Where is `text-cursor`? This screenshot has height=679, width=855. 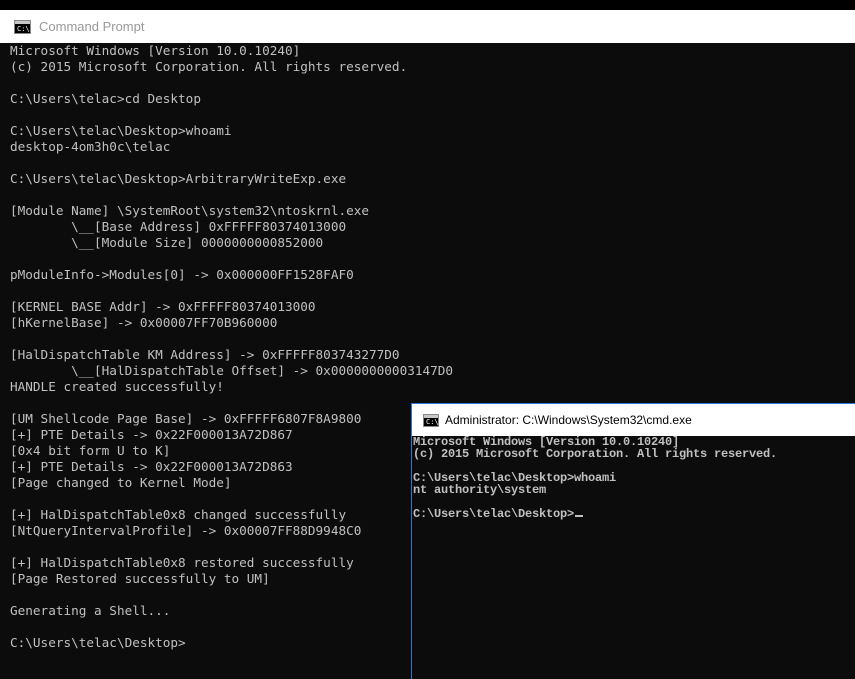 text-cursor is located at coordinates (579, 516).